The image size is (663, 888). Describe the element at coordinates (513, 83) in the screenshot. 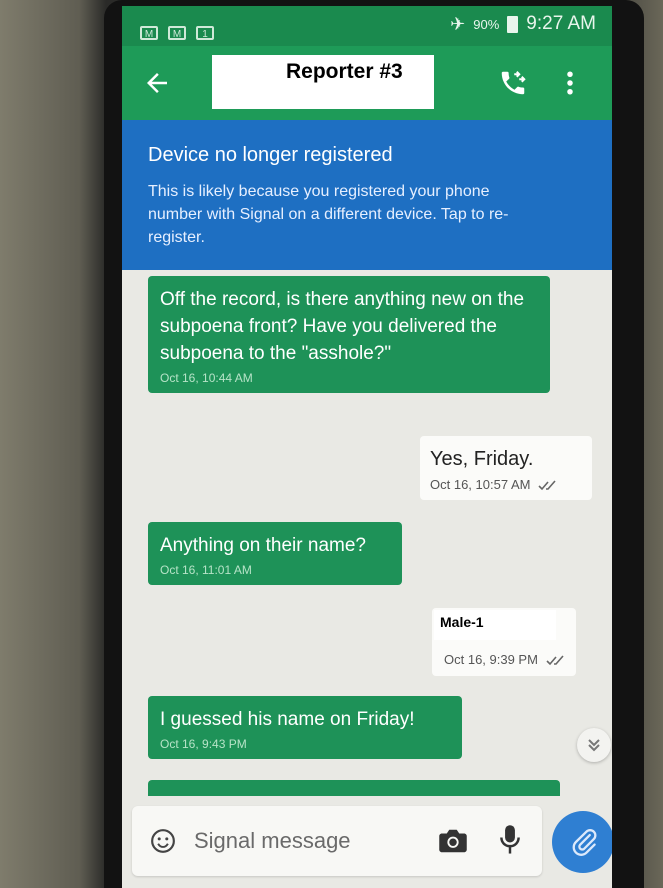

I see `phone-icon` at that location.